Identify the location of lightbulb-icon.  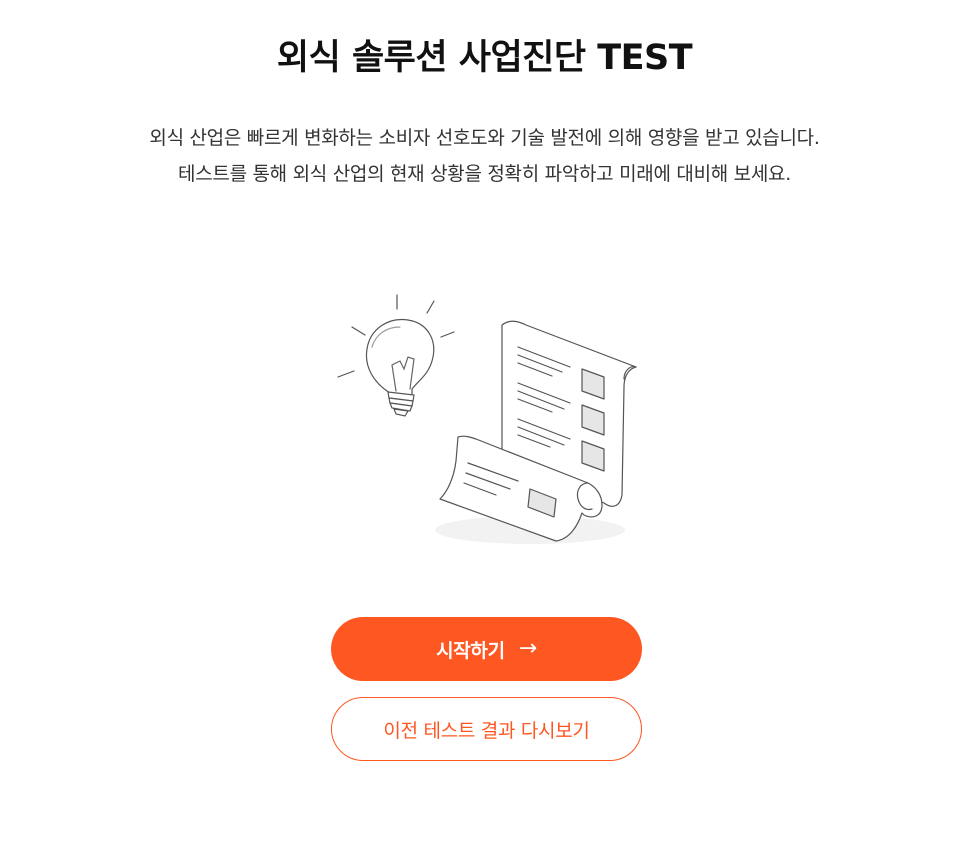
(396, 355).